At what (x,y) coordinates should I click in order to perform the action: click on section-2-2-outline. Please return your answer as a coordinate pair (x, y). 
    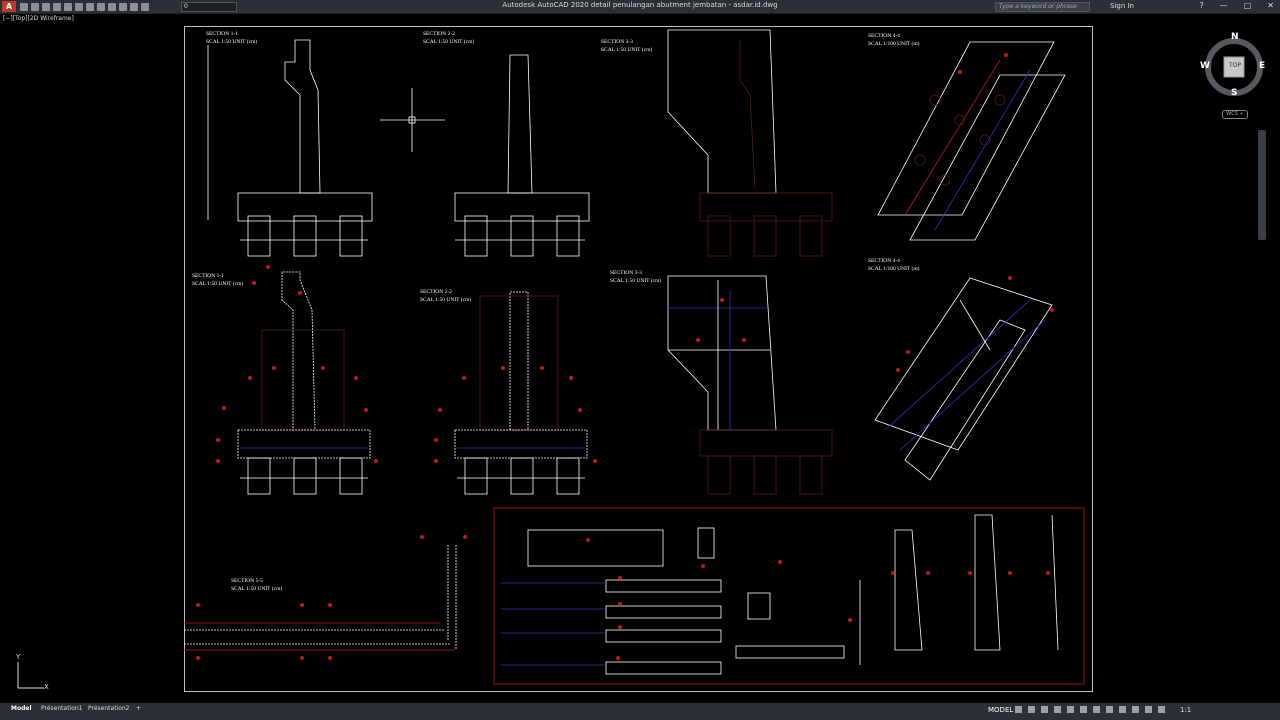
    Looking at the image, I should click on (522, 155).